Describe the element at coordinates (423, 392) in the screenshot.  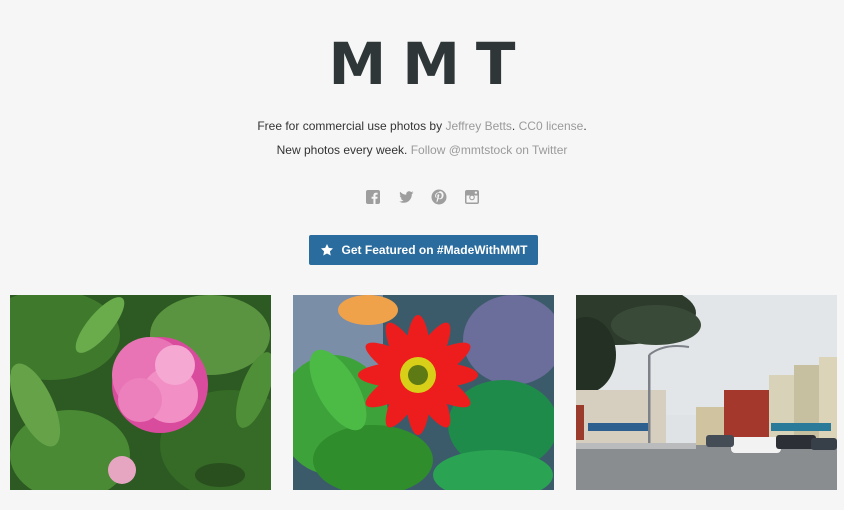
I see `photo-red-gerbera` at that location.